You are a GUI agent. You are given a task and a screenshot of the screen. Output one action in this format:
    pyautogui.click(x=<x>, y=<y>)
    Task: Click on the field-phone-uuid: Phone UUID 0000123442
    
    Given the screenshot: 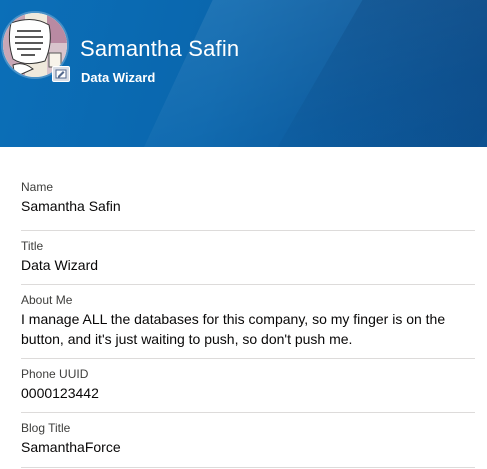 What is the action you would take?
    pyautogui.click(x=248, y=386)
    